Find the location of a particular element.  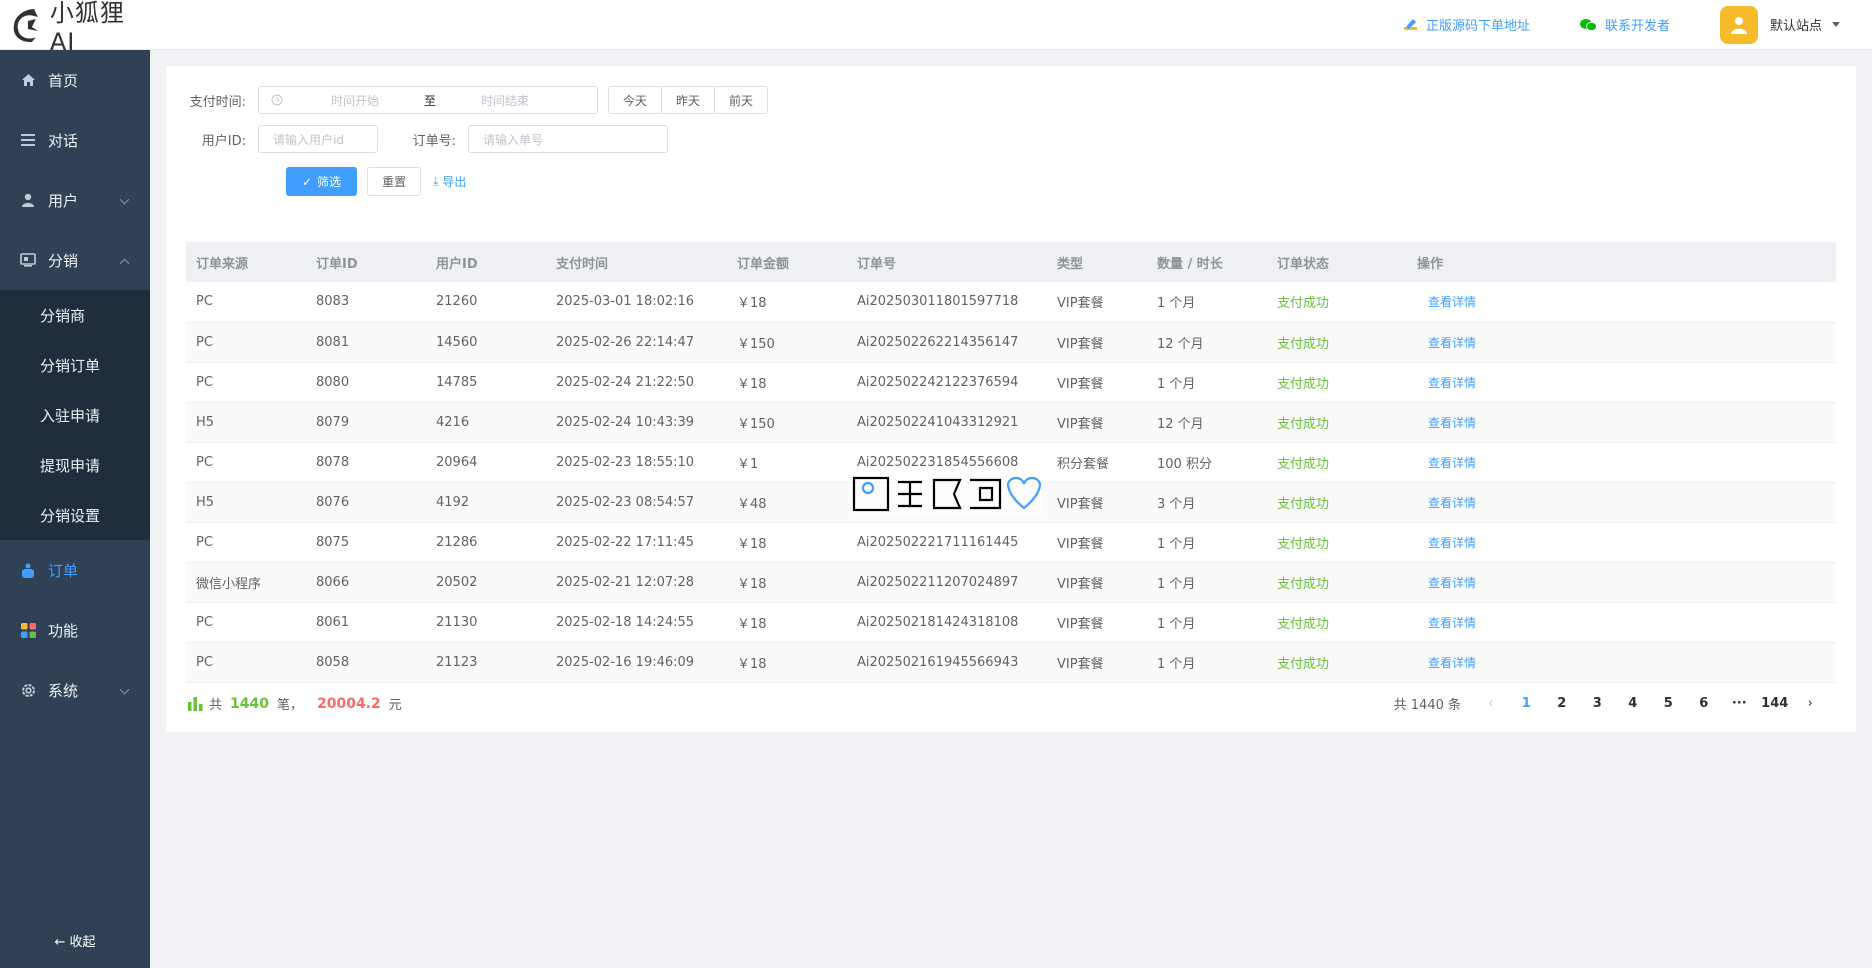

sidebar-subitem-distributors: 分销商 is located at coordinates (75, 315).